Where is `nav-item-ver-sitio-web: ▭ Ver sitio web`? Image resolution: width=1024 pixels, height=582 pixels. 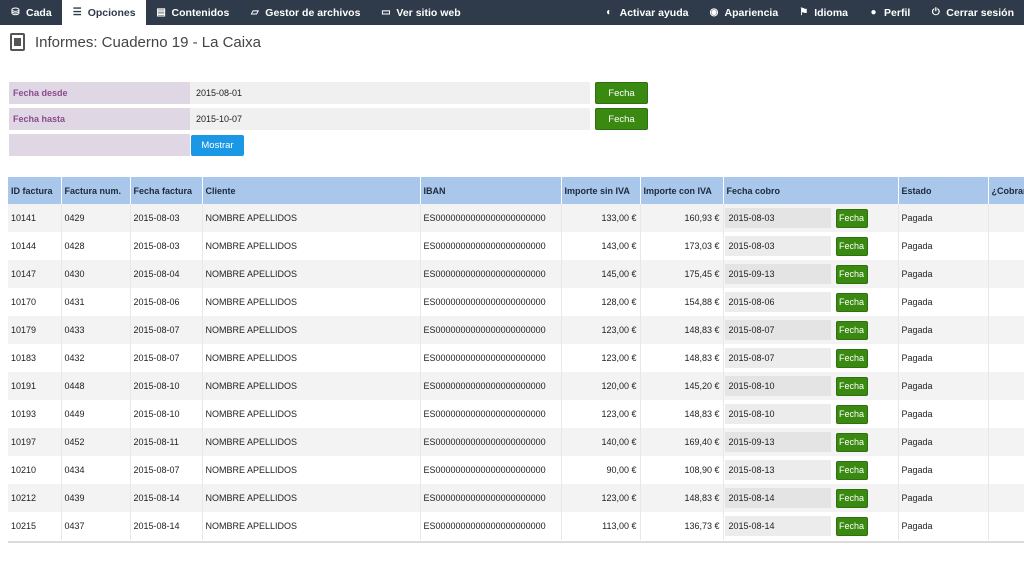 nav-item-ver-sitio-web: ▭ Ver sitio web is located at coordinates (420, 12).